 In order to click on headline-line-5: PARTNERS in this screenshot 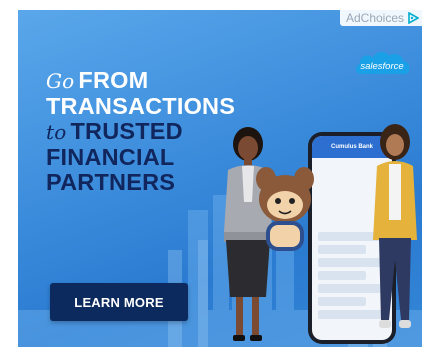, I will do `click(111, 182)`.